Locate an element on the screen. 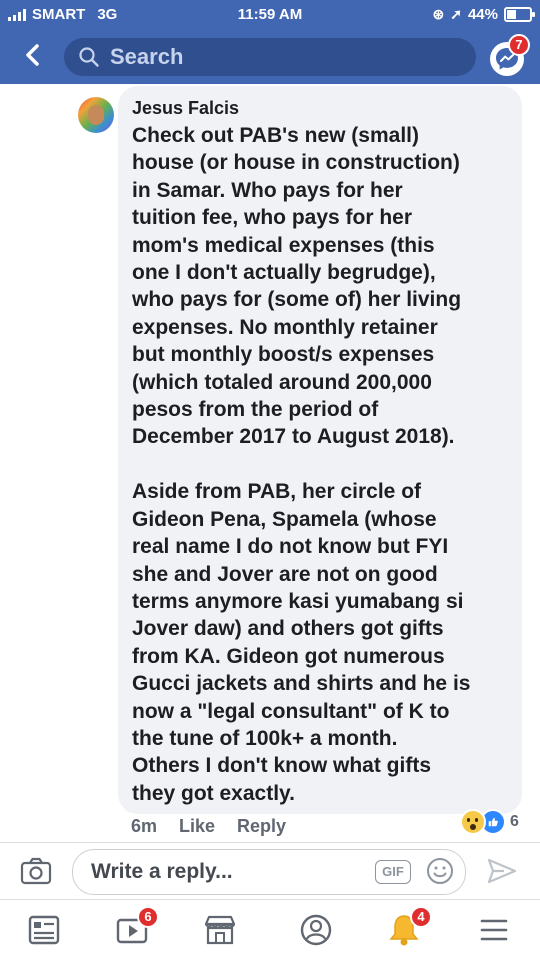 Image resolution: width=540 pixels, height=961 pixels. watch-badge: 6 is located at coordinates (148, 917).